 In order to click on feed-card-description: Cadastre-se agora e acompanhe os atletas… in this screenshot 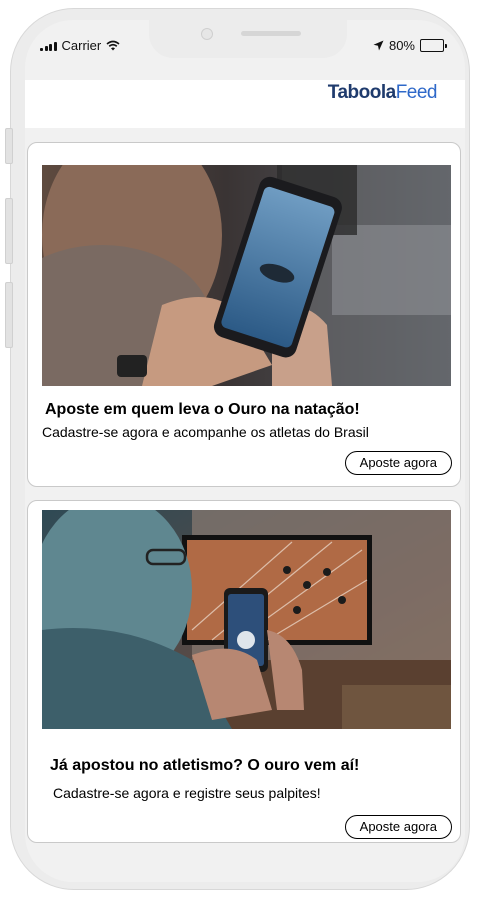, I will do `click(205, 432)`.